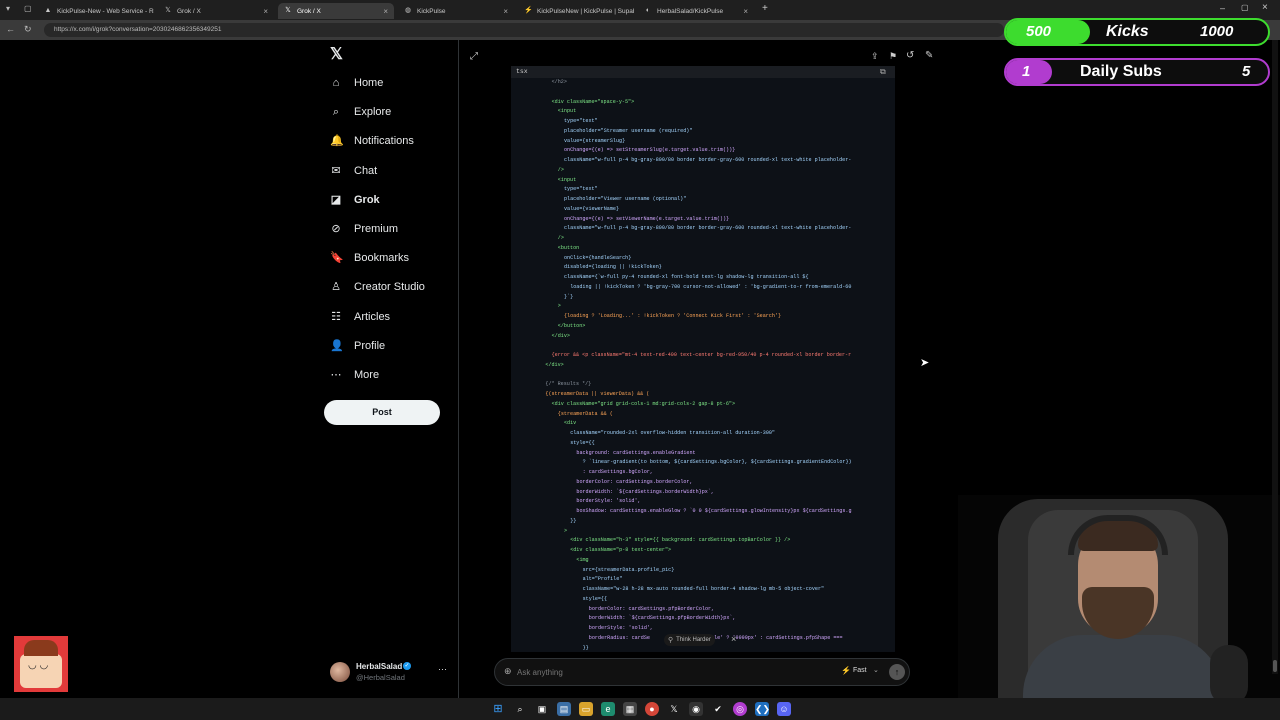 Image resolution: width=1280 pixels, height=720 pixels. I want to click on back-icon: ←, so click(10, 29).